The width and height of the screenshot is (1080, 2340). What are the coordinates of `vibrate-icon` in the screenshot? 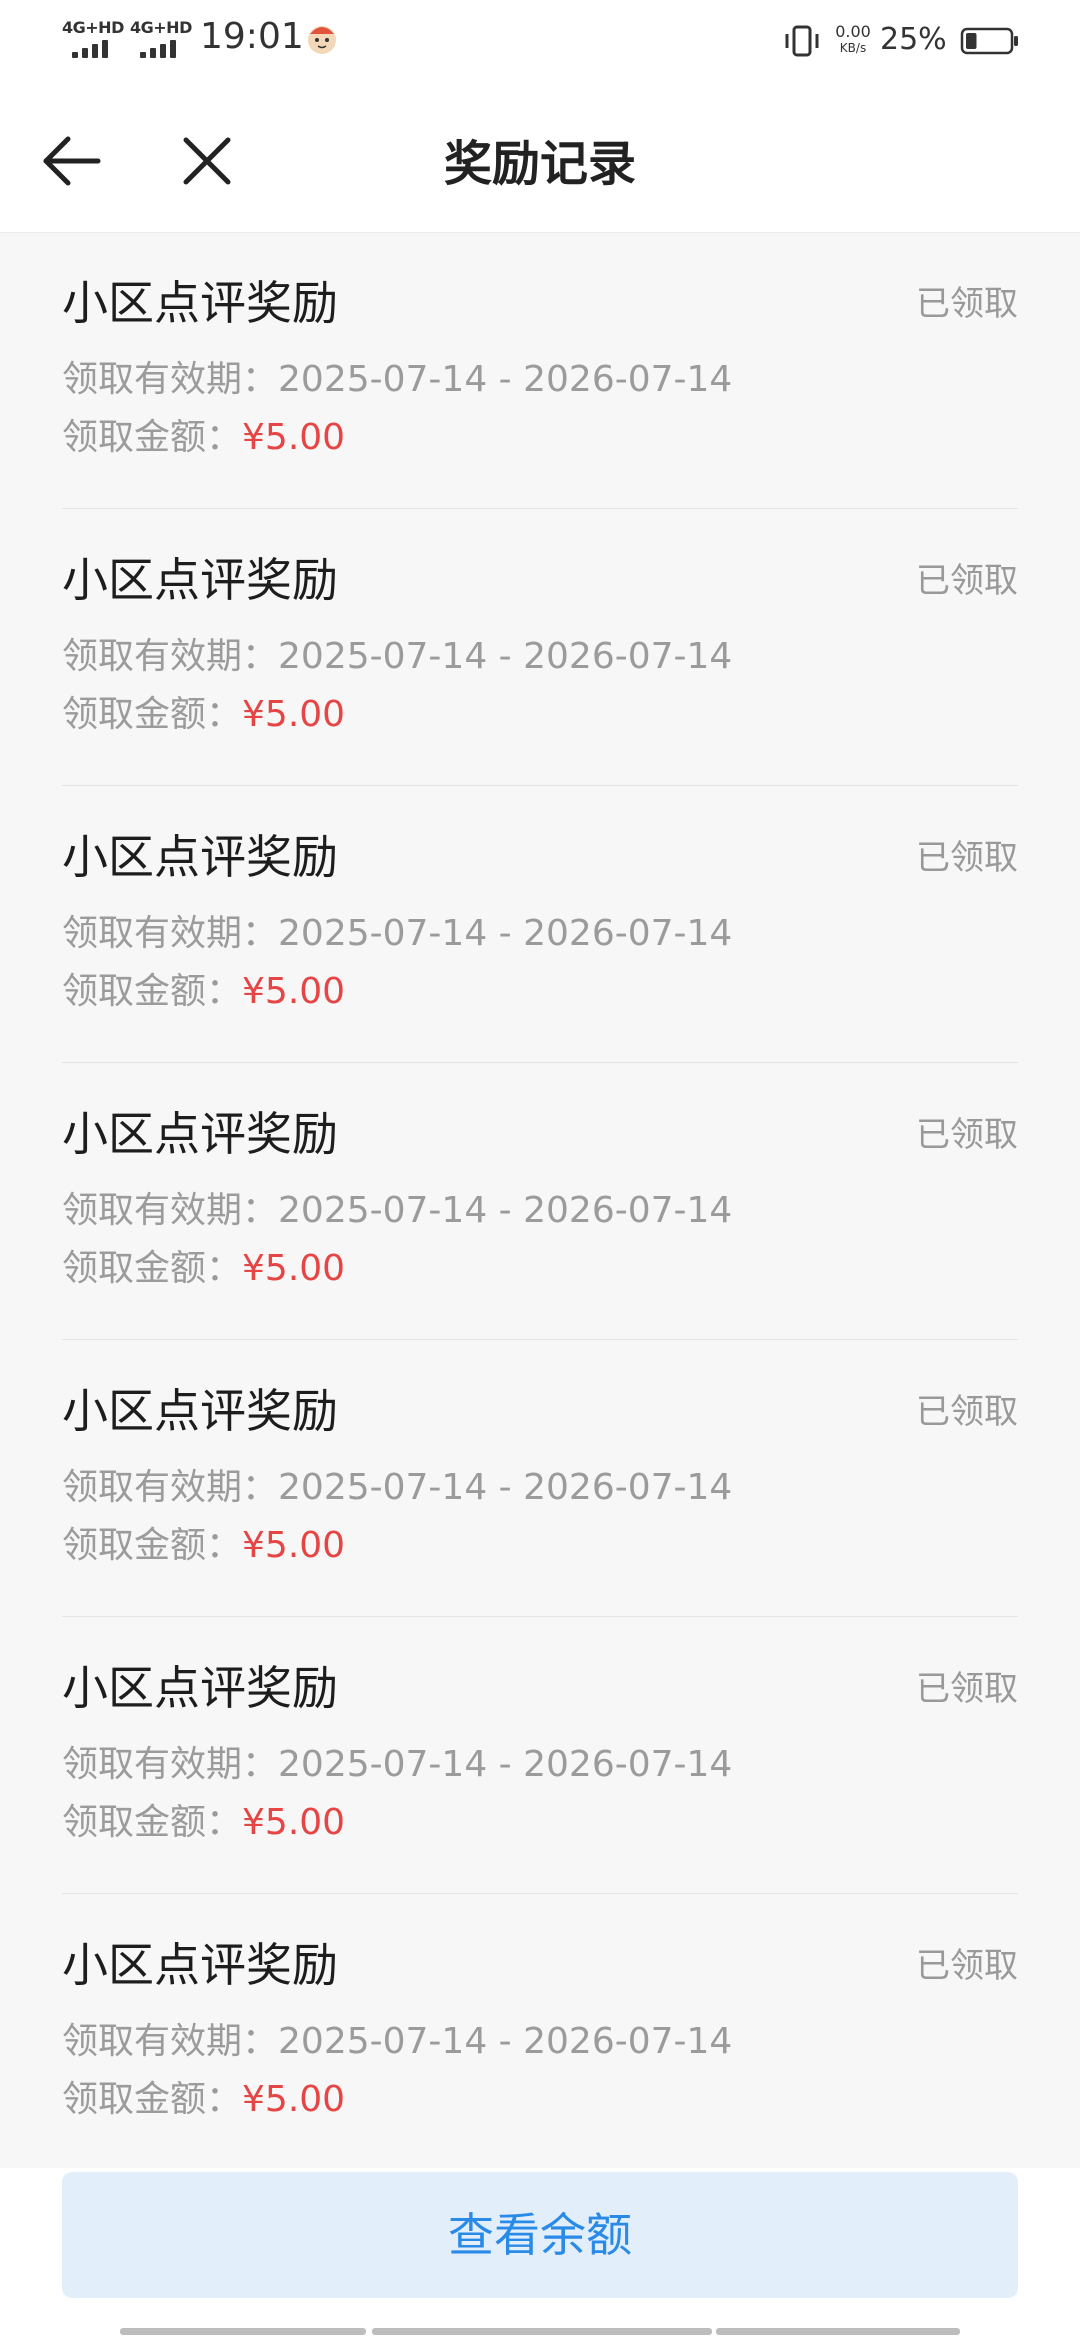 It's located at (802, 41).